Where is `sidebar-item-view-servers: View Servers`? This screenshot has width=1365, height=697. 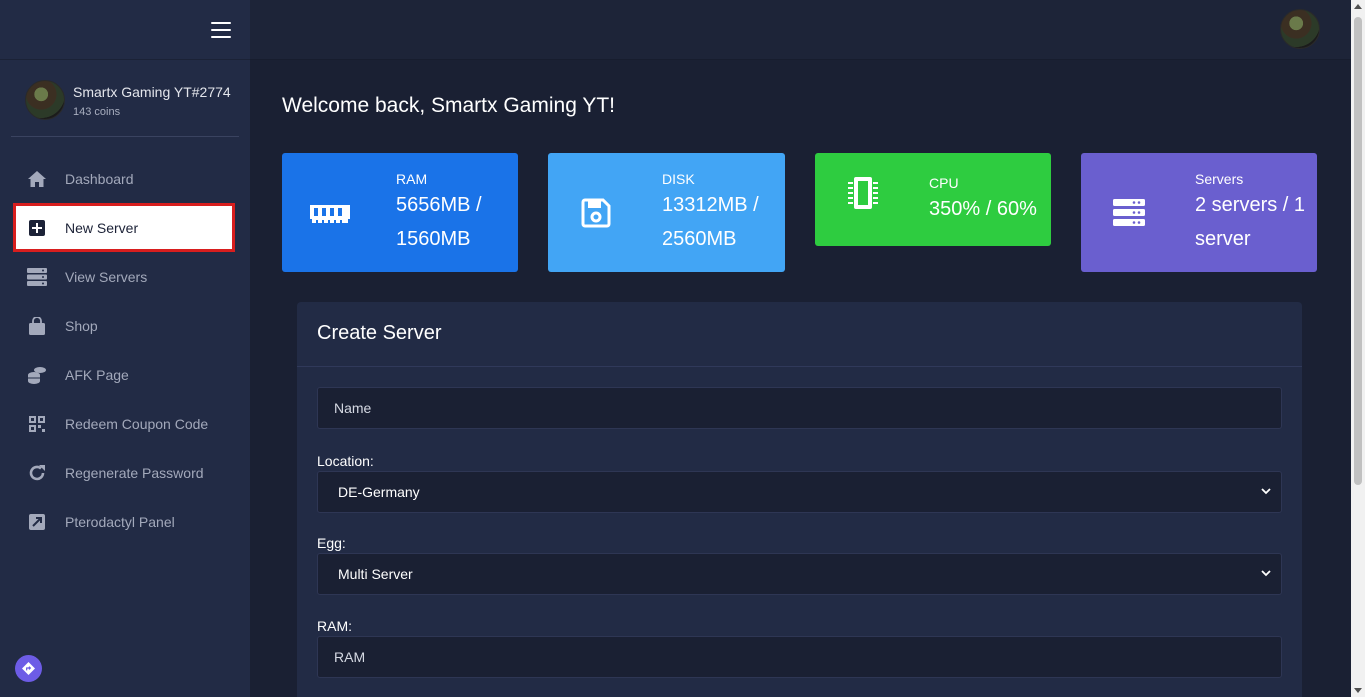 sidebar-item-view-servers: View Servers is located at coordinates (125, 276).